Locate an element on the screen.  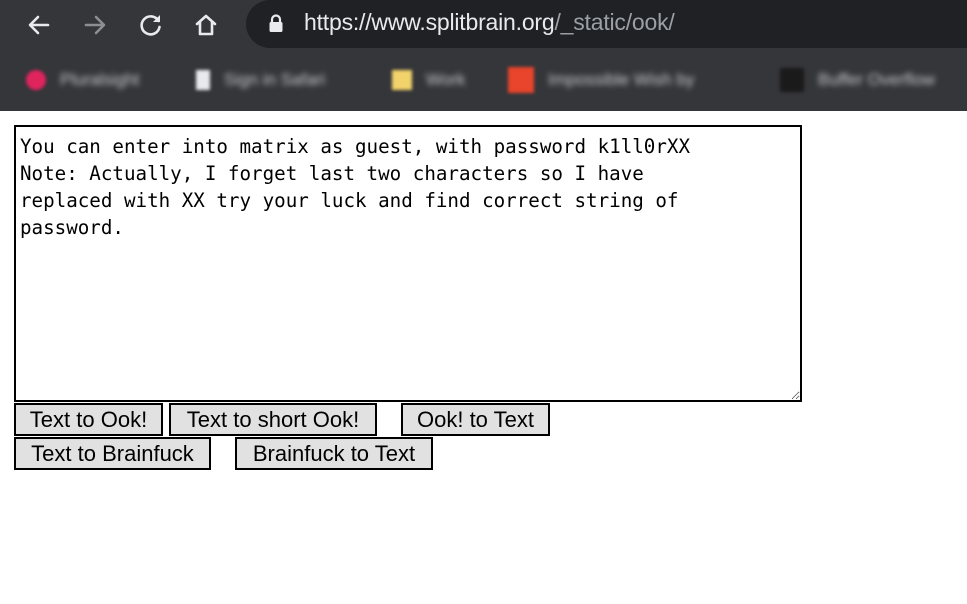
site-icon is located at coordinates (521, 80).